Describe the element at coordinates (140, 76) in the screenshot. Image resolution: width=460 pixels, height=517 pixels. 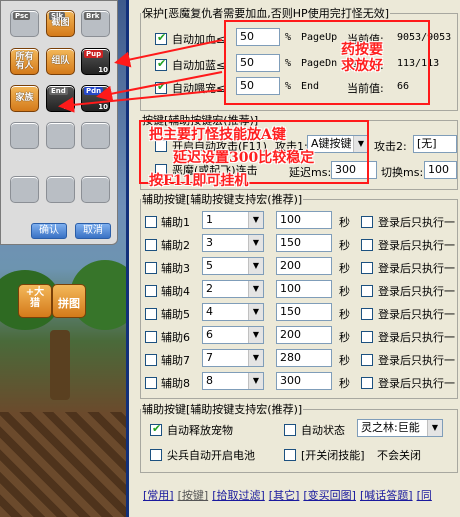
I see `annotation-arrows` at that location.